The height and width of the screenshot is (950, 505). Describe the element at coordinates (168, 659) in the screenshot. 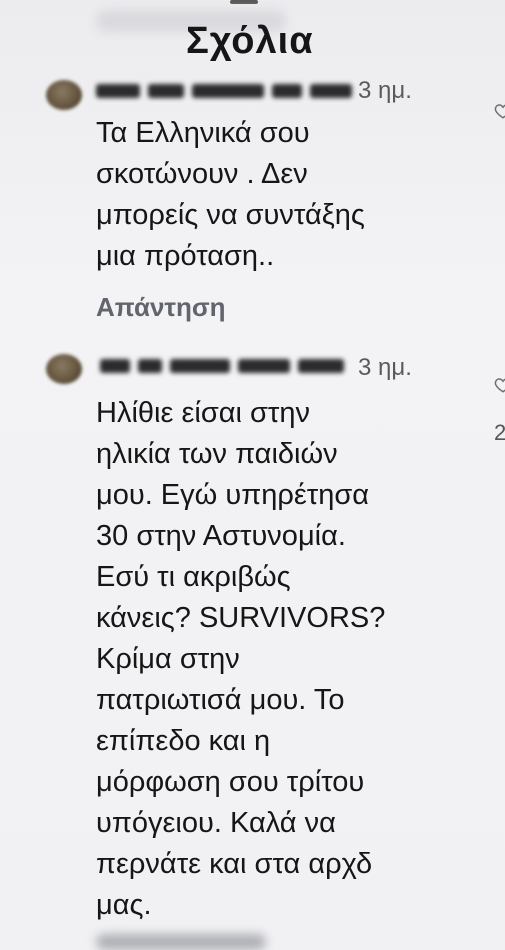

I see `comment-text-line: Κρίμα στην` at that location.